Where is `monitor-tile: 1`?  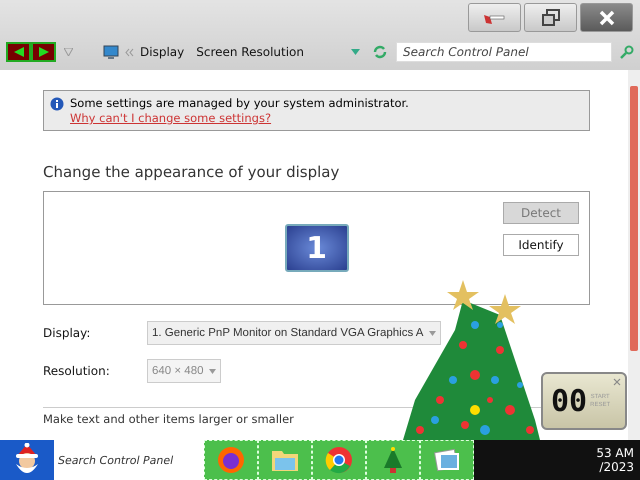 monitor-tile: 1 is located at coordinates (316, 248).